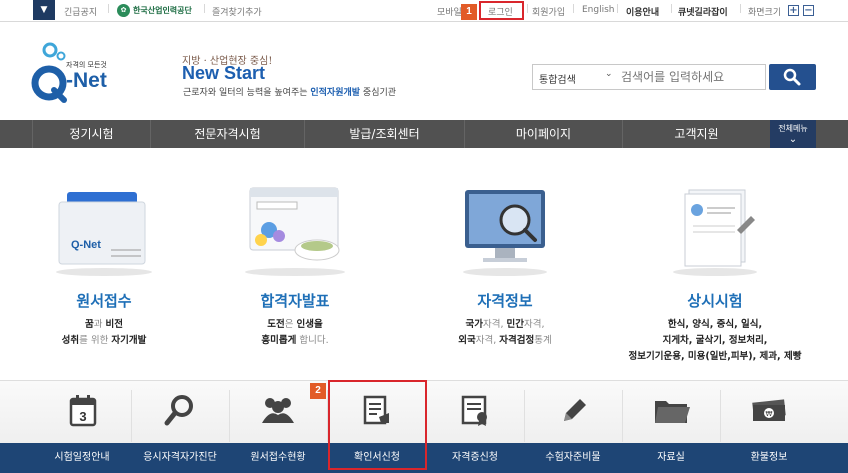 The width and height of the screenshot is (848, 473). I want to click on calendar-icon: 3, so click(83, 410).